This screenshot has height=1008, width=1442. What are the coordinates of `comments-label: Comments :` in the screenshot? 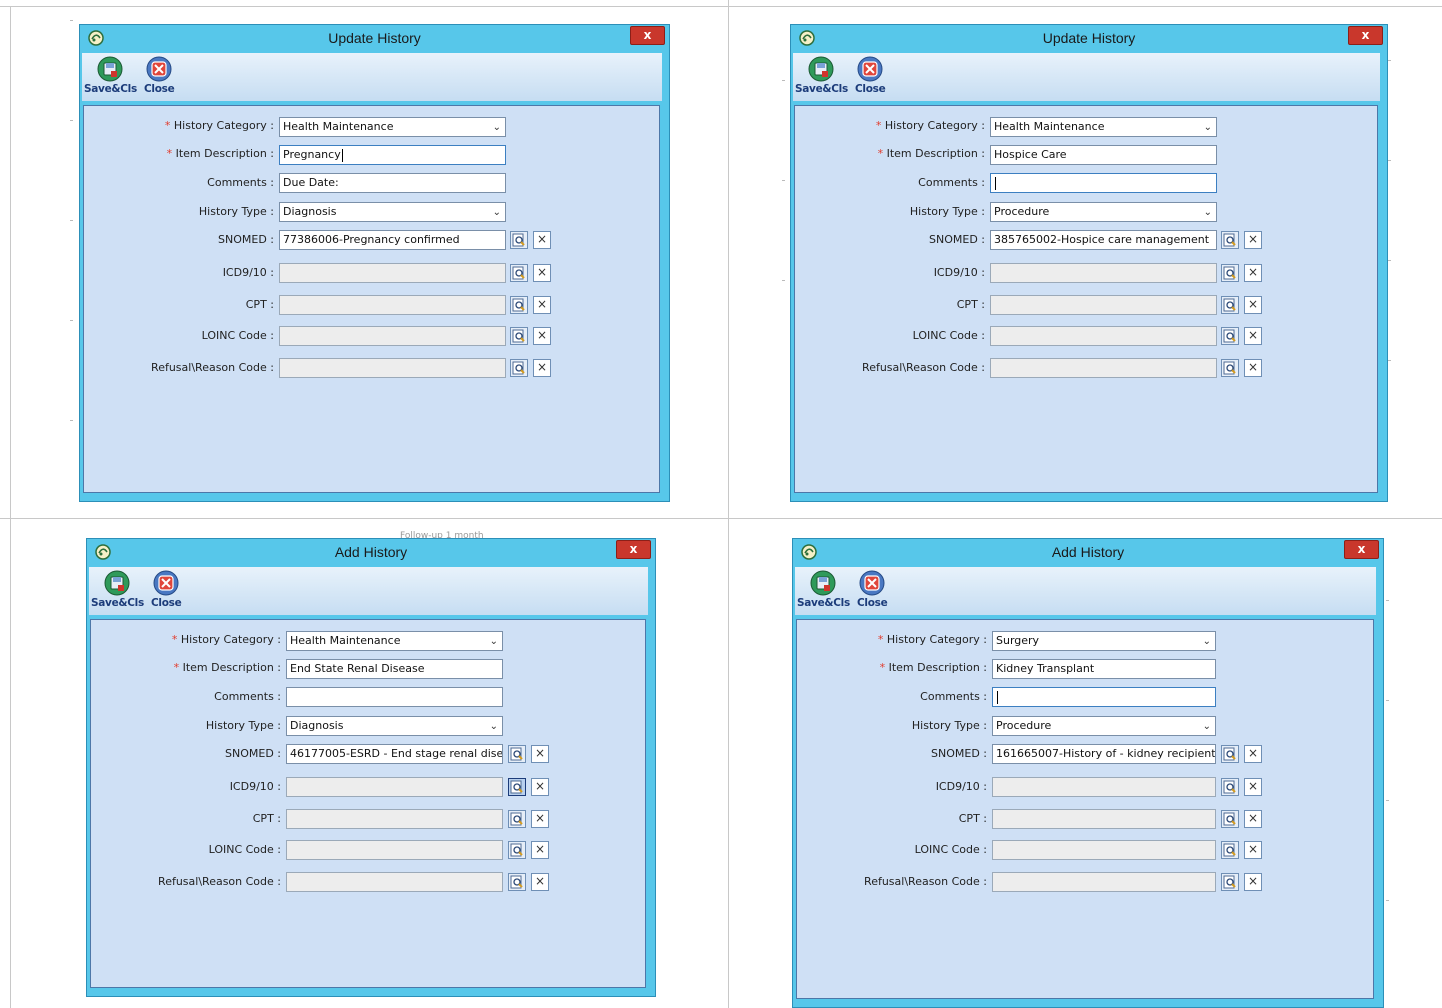 It's located at (953, 696).